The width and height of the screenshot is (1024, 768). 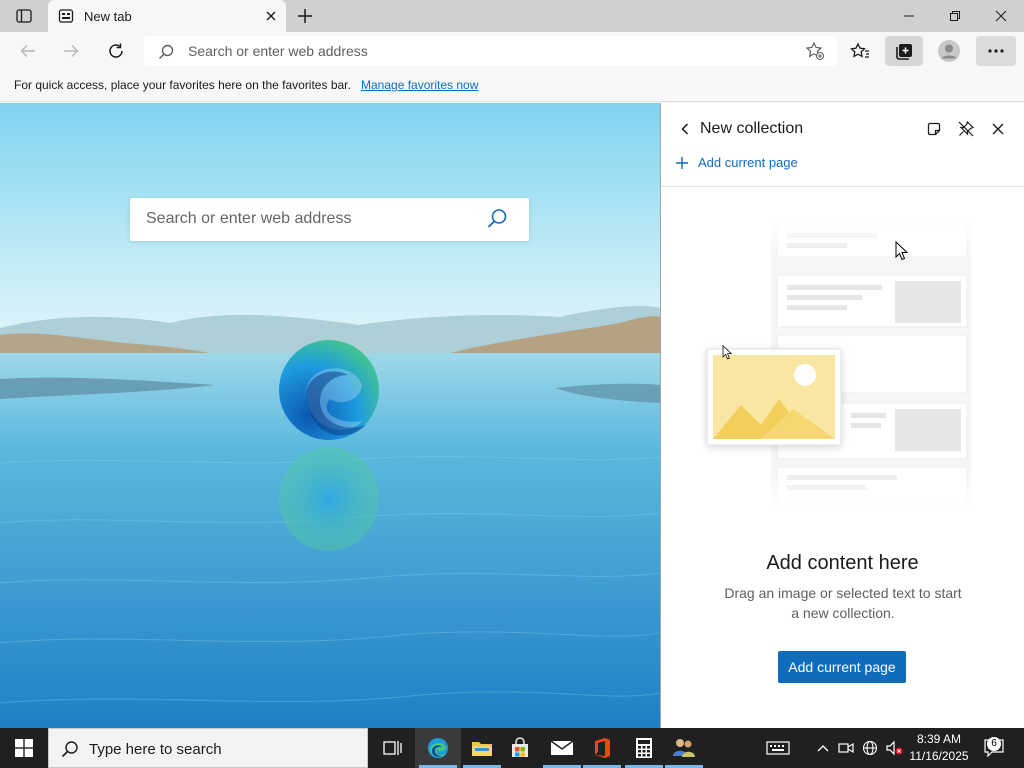 I want to click on calculator-icon, so click(x=644, y=748).